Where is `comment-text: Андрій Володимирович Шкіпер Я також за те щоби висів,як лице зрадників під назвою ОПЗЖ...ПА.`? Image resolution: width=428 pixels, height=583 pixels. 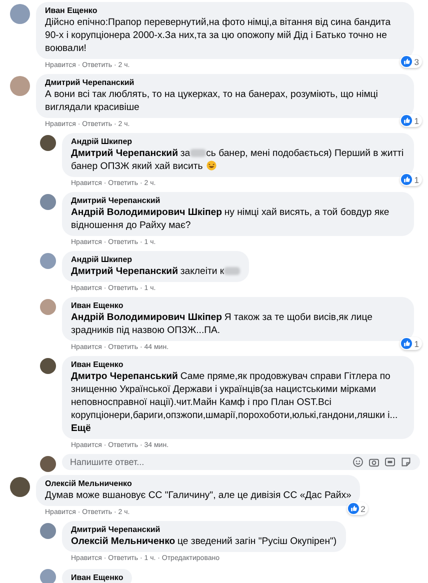 comment-text: Андрій Володимирович Шкіпер Я також за те щоби висів,як лице зрадників під назвою ОПЗЖ...ПА. is located at coordinates (222, 324).